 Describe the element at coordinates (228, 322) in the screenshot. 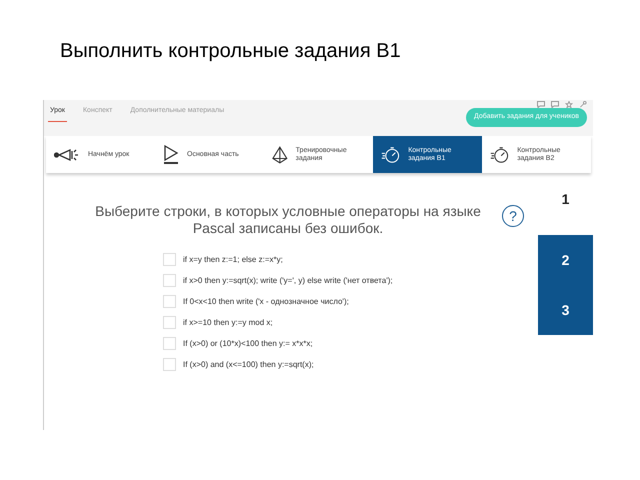

I see `option-label: if x>=10 then y:=y mod x;` at that location.